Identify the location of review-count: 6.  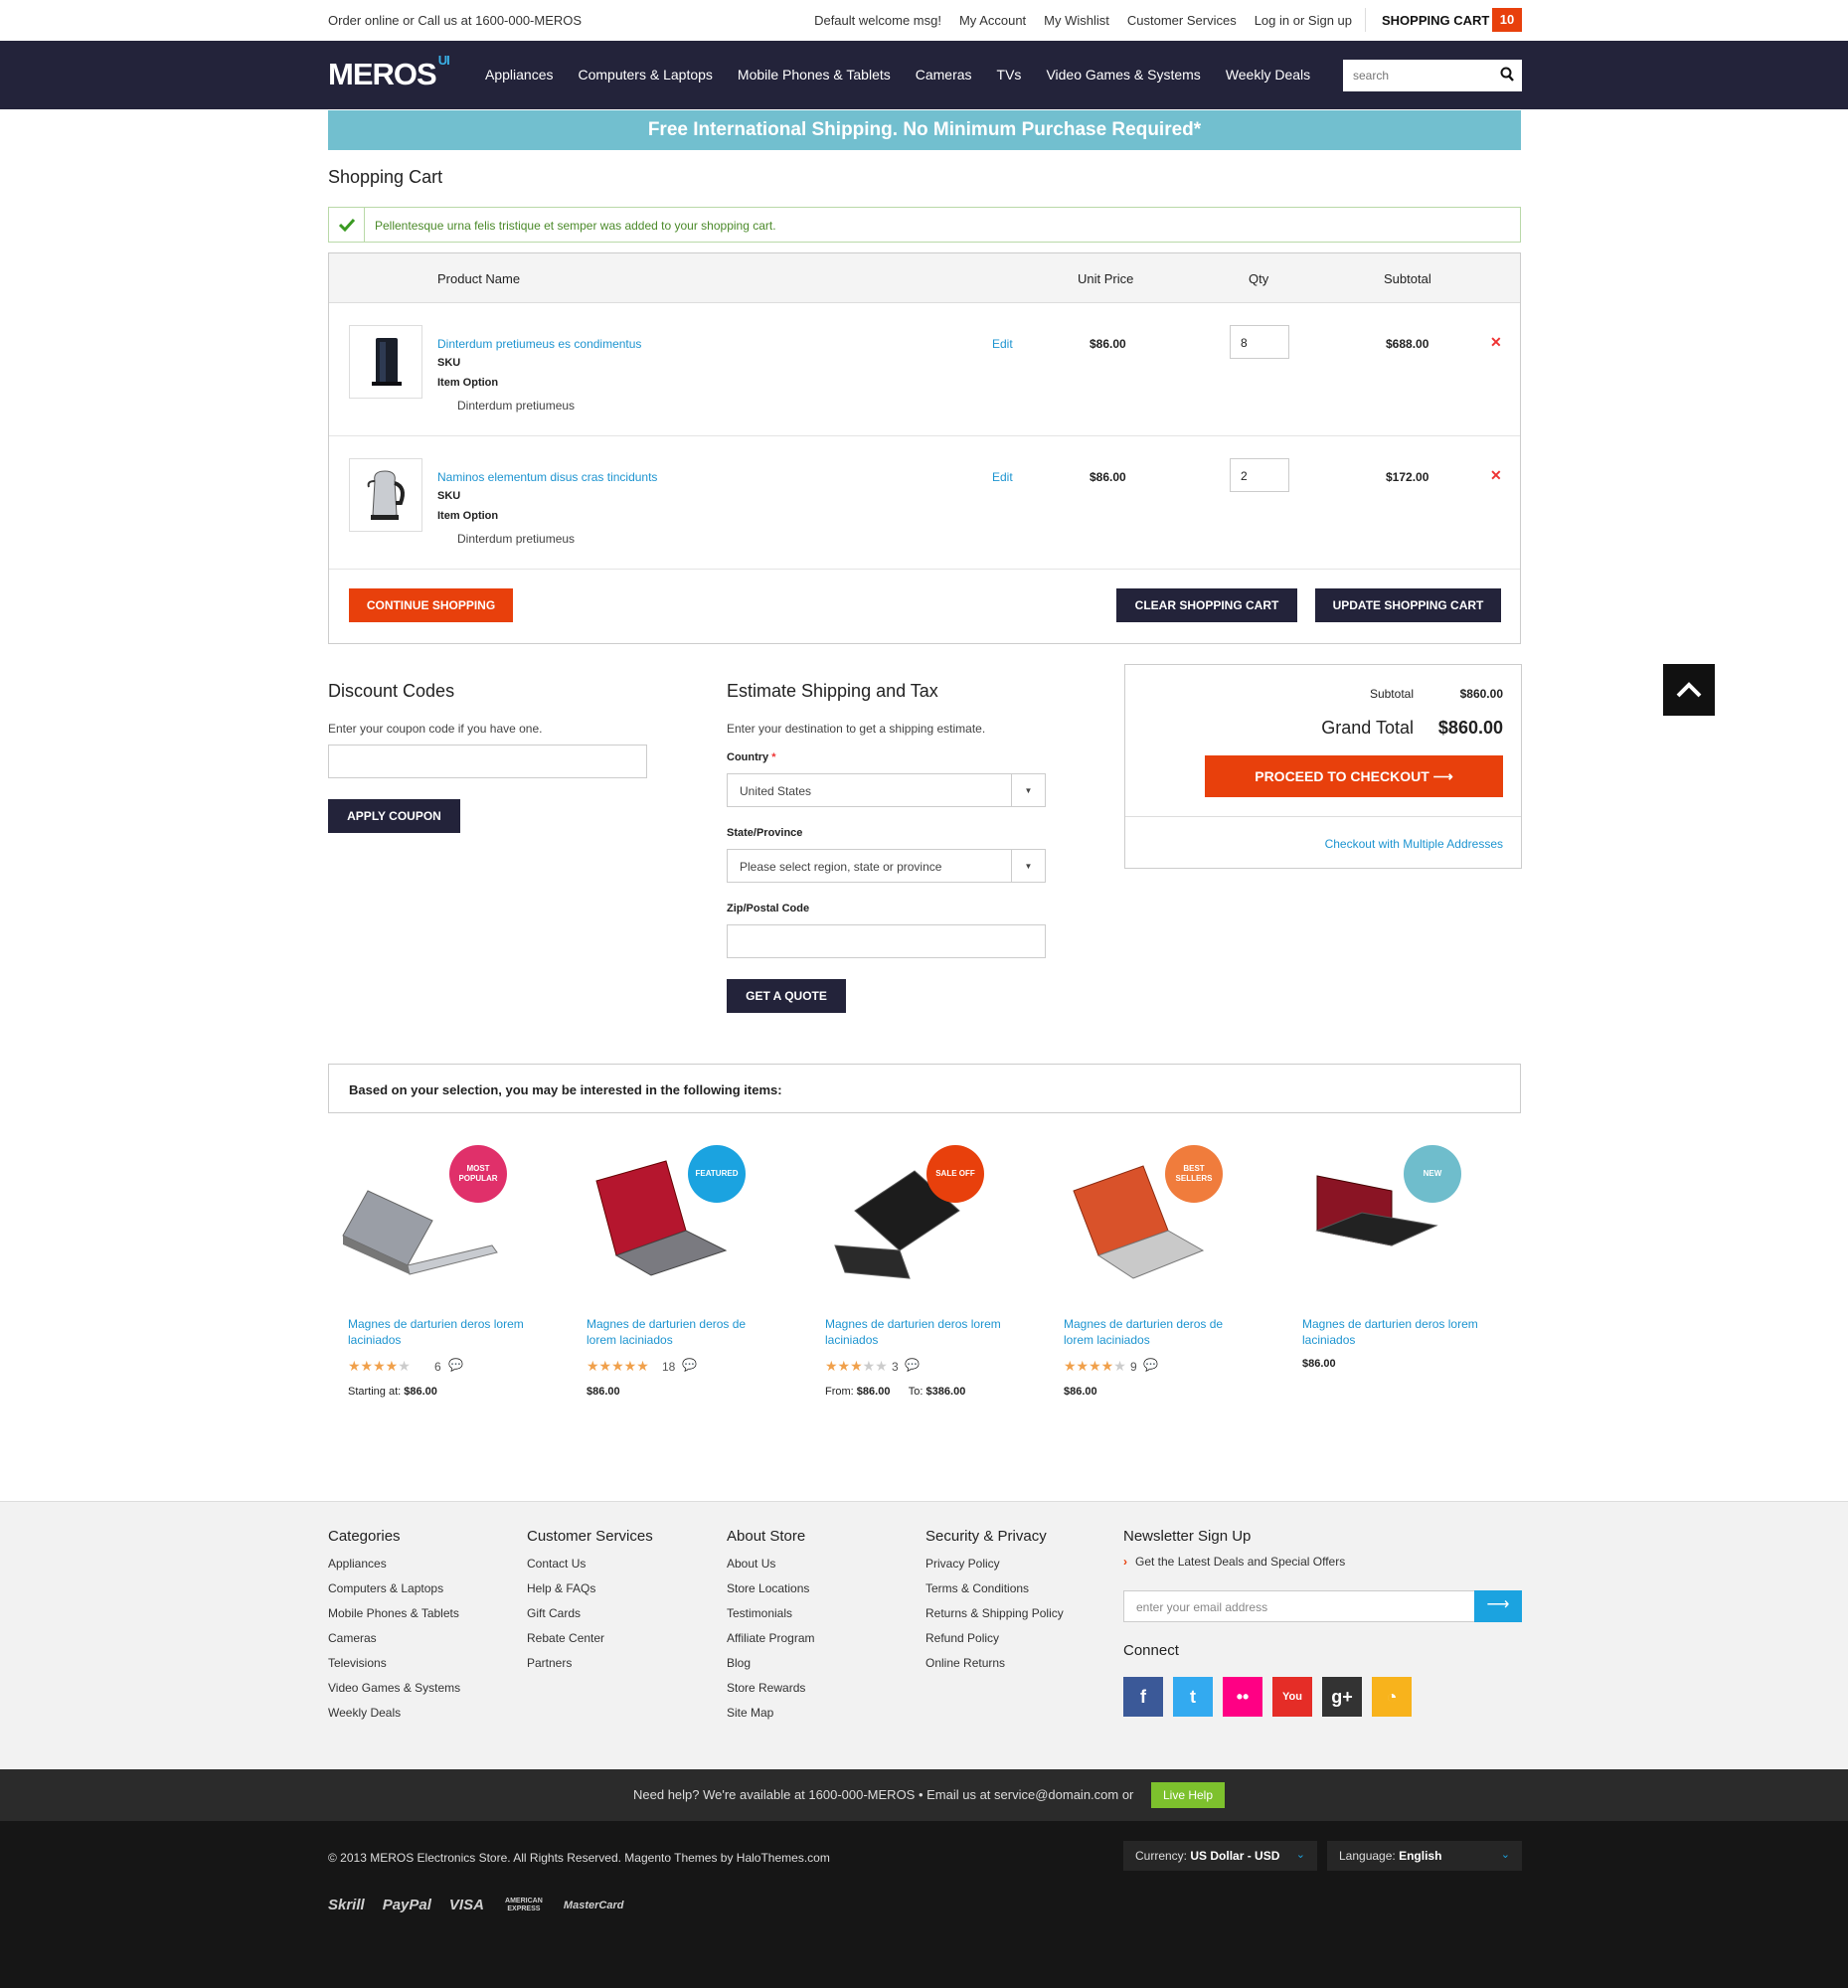
(437, 1367).